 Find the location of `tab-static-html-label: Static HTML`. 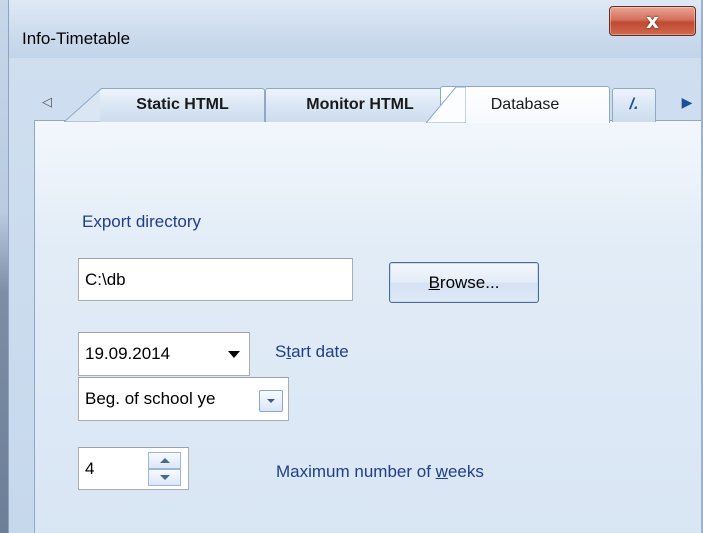

tab-static-html-label: Static HTML is located at coordinates (182, 104).